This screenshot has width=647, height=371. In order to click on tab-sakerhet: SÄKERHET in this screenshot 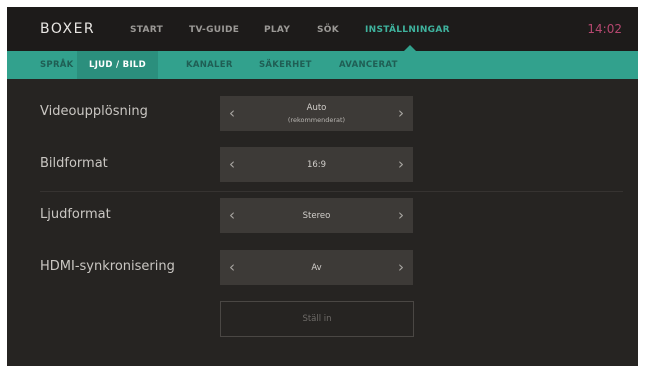, I will do `click(285, 65)`.